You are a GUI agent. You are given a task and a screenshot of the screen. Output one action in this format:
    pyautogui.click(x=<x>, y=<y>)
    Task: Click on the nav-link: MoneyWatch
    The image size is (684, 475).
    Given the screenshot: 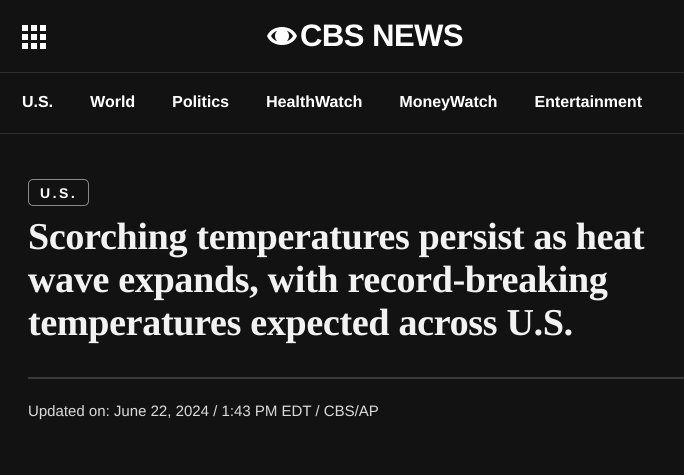 What is the action you would take?
    pyautogui.click(x=448, y=103)
    